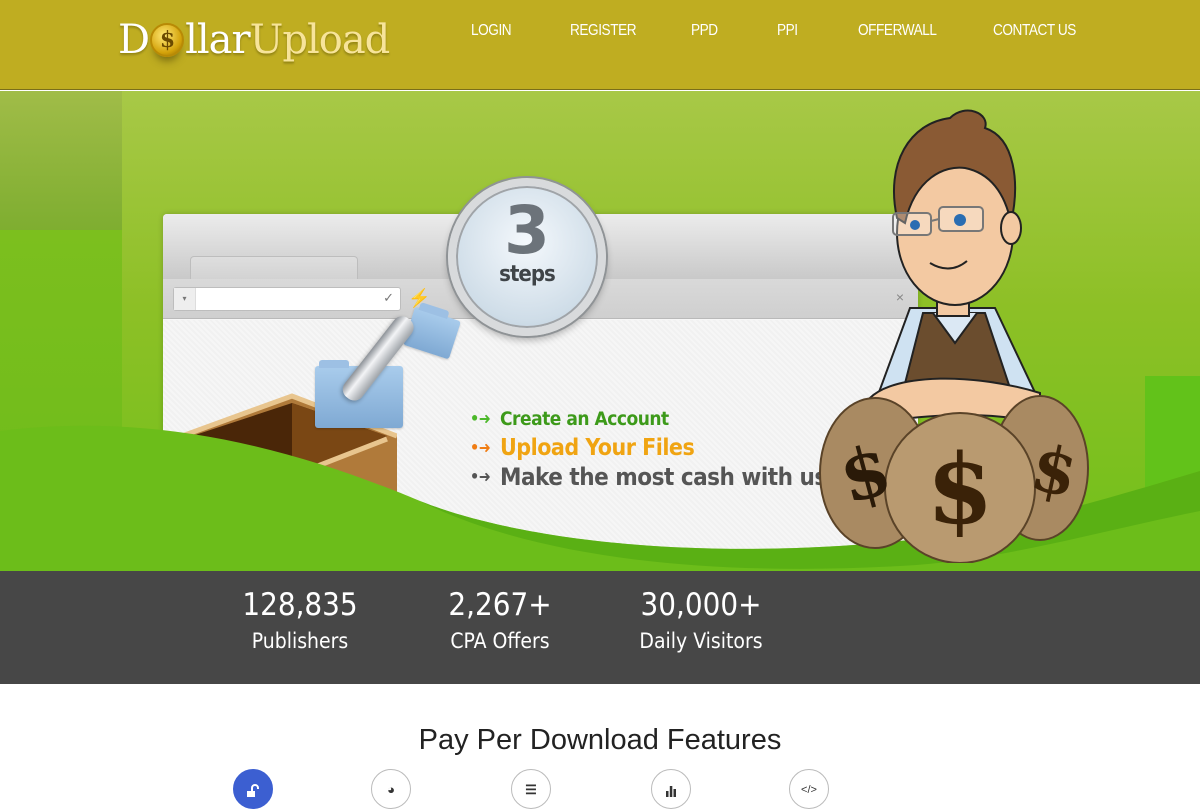  What do you see at coordinates (597, 447) in the screenshot?
I see `step-text: Upload Your Files` at bounding box center [597, 447].